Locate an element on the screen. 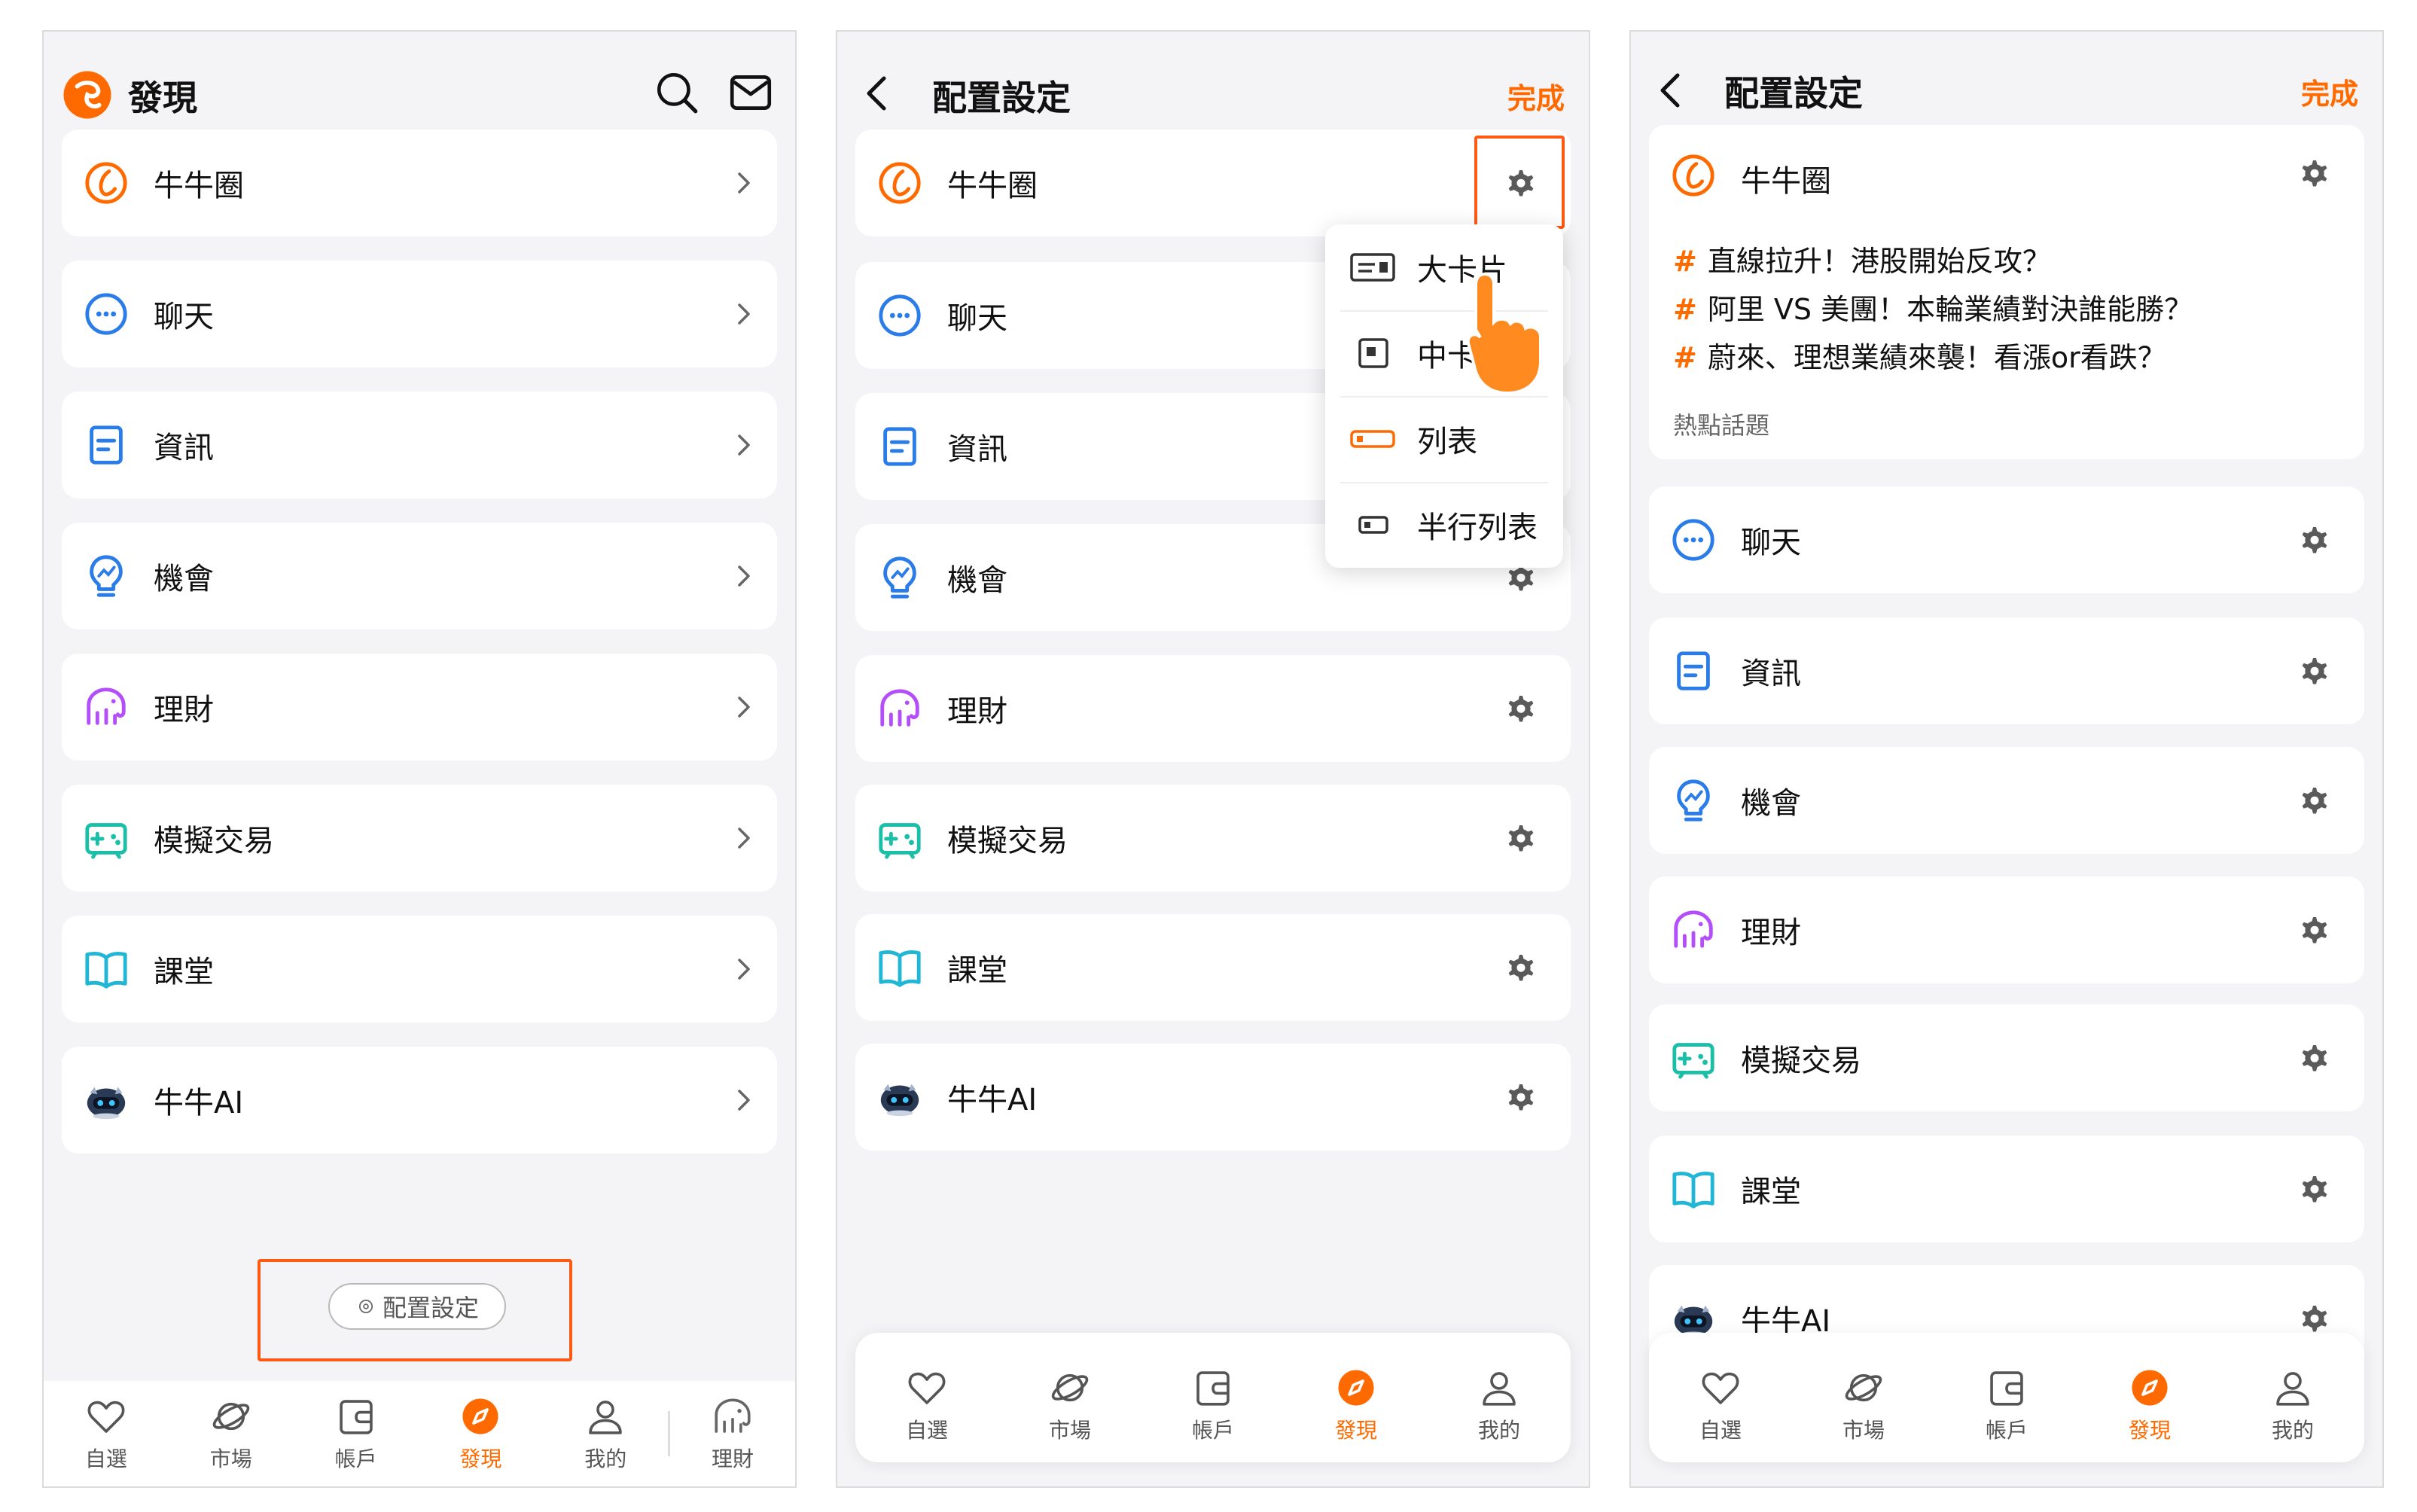  config-settings-label: 配置設定 is located at coordinates (430, 1308).